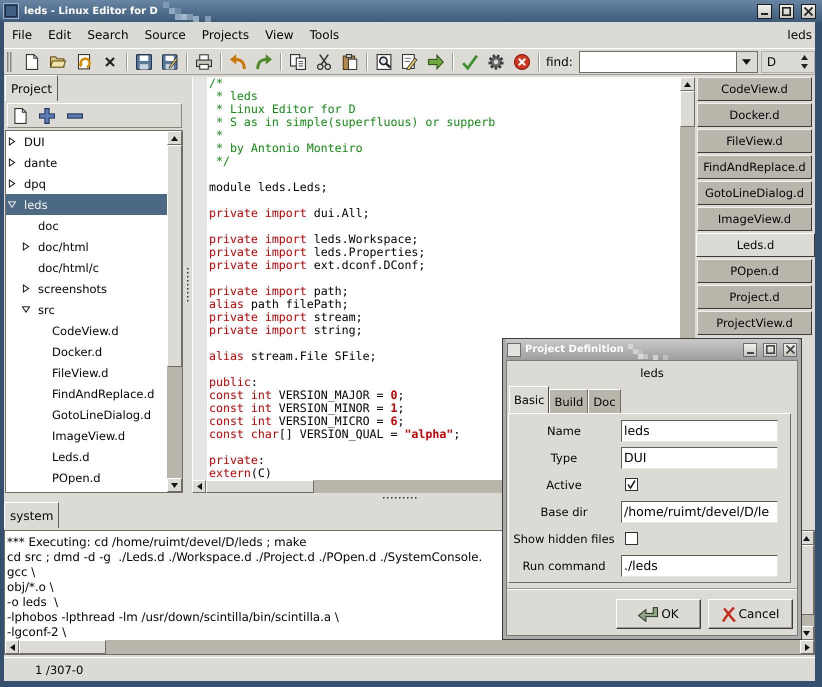 This screenshot has height=687, width=822. What do you see at coordinates (204, 62) in the screenshot?
I see `printer-icon` at bounding box center [204, 62].